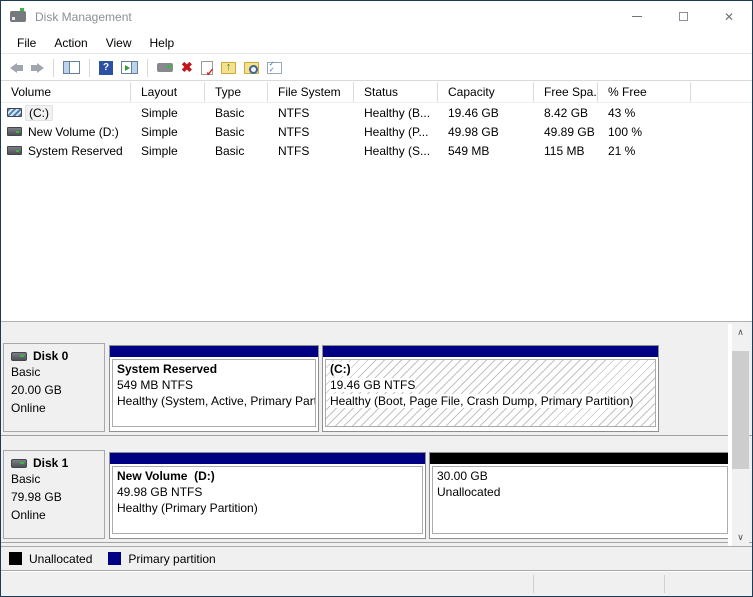  I want to click on partition-size: 19.46 GB NTFS, so click(373, 385).